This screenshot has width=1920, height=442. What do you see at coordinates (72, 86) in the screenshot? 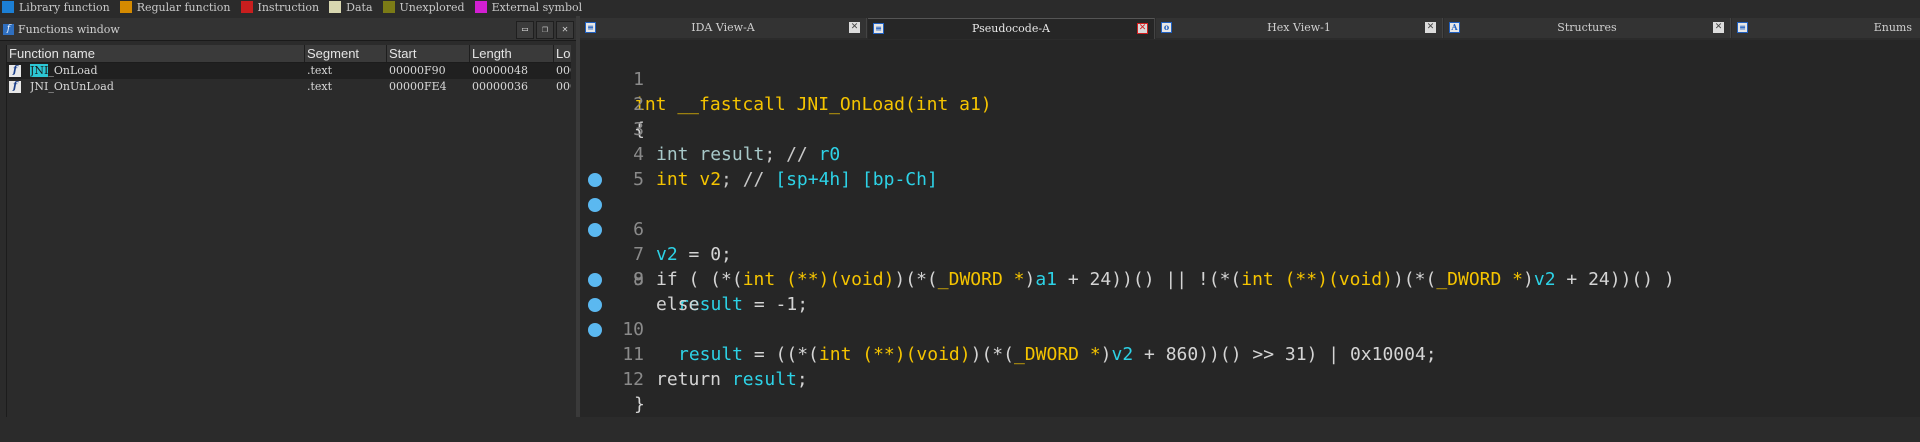
I see `function-name-cell: JNI_OnUnLoad` at bounding box center [72, 86].